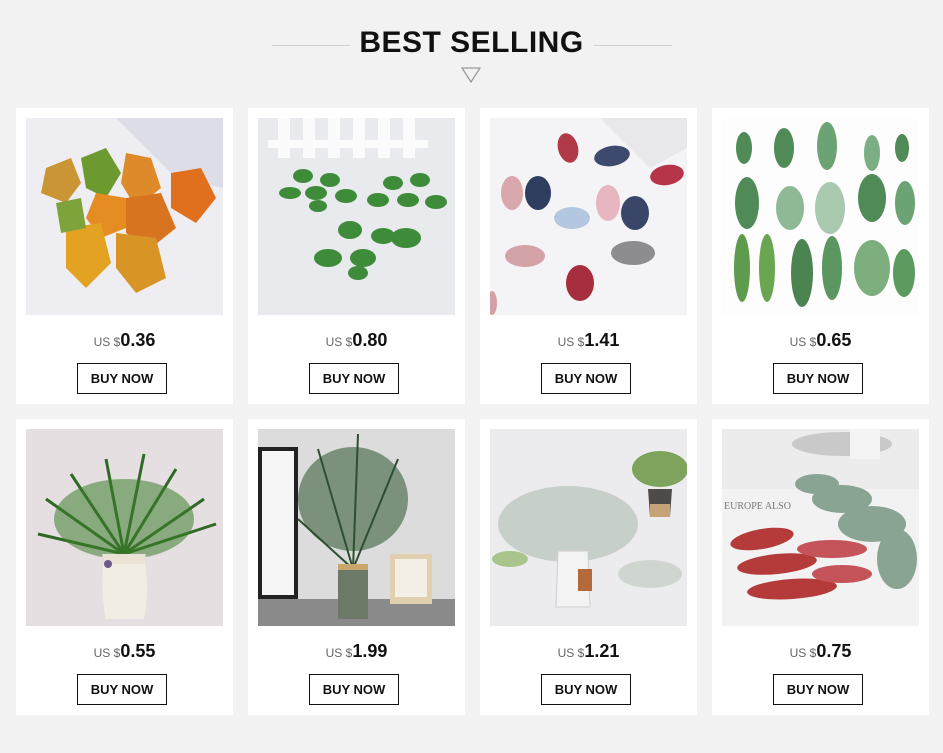 This screenshot has width=943, height=753. What do you see at coordinates (633, 45) in the screenshot?
I see `header-divider-right` at bounding box center [633, 45].